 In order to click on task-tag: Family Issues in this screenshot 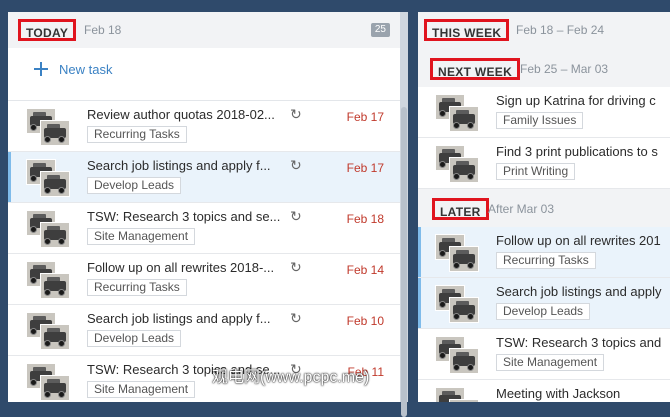, I will do `click(540, 120)`.